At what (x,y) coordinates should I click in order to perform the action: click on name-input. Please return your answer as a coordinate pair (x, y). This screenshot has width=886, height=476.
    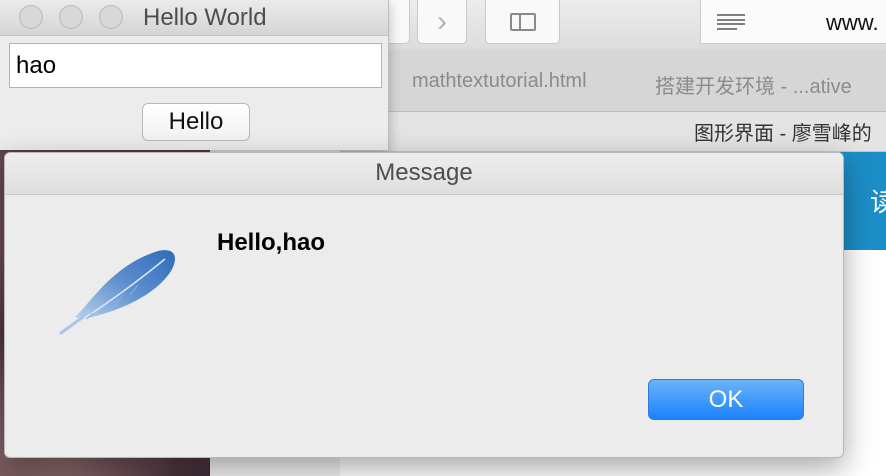
    Looking at the image, I should click on (195, 65).